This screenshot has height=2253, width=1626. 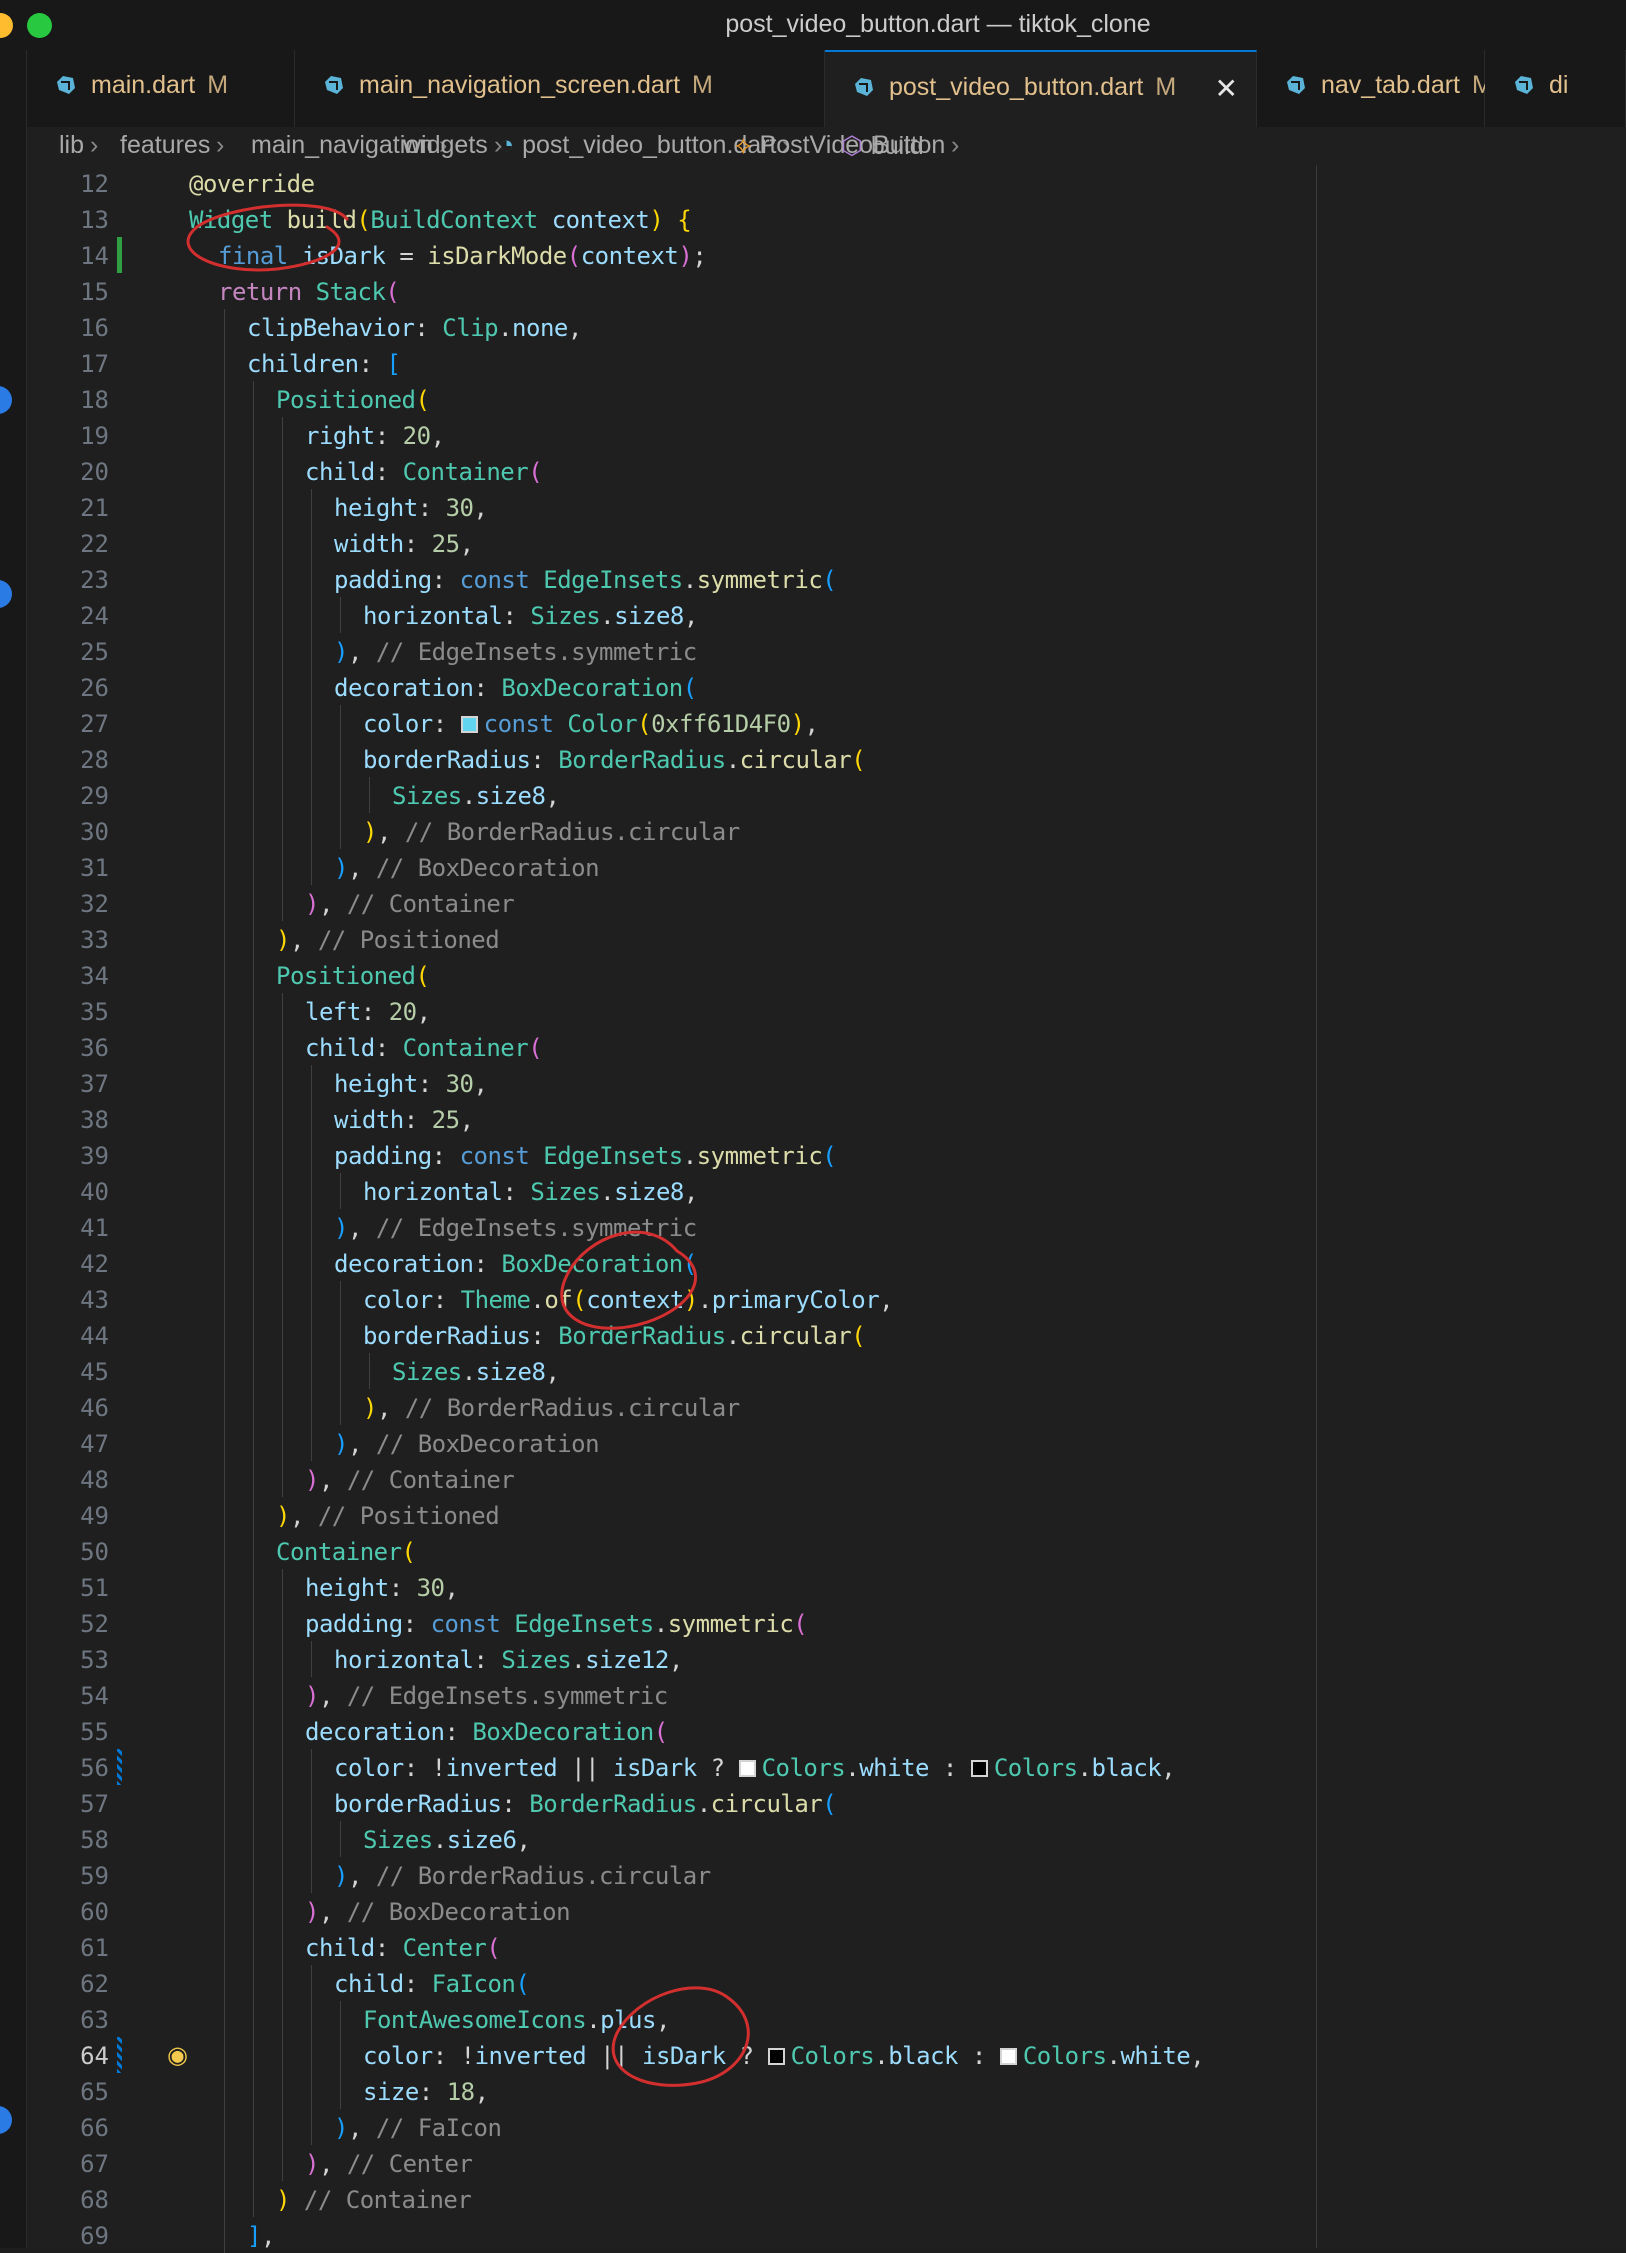 I want to click on tab-4: nav_tab.dart M, so click(x=1375, y=88).